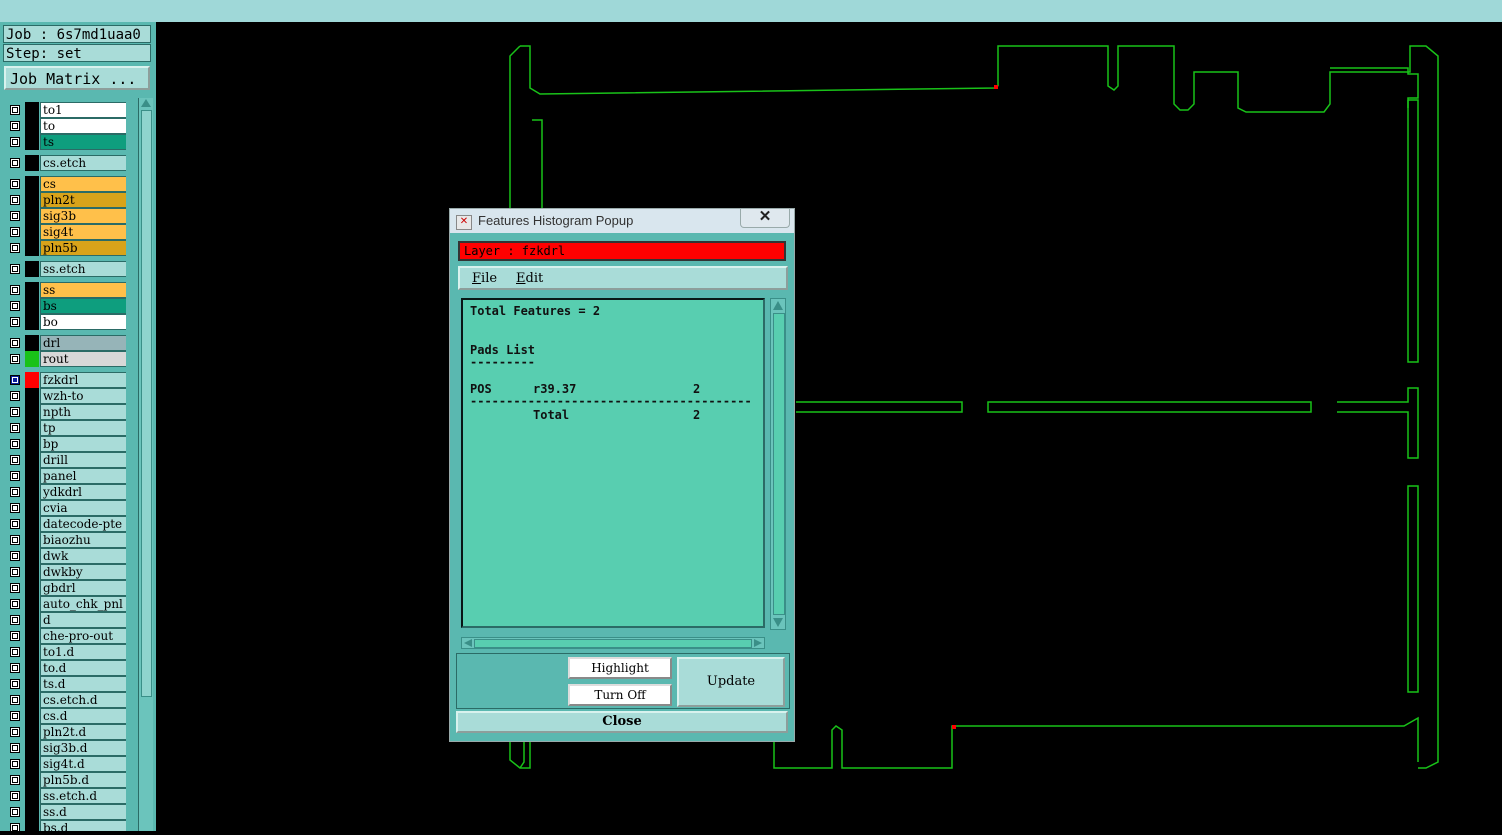 Image resolution: width=1502 pixels, height=835 pixels. I want to click on layer-name: drill, so click(83, 460).